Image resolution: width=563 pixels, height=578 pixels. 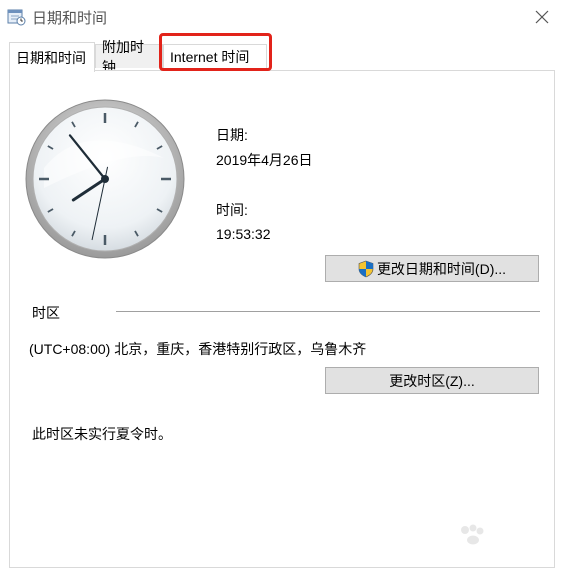 I want to click on tab-strip: 日期和时间 附加时钟 Internet 时间, so click(x=281, y=57).